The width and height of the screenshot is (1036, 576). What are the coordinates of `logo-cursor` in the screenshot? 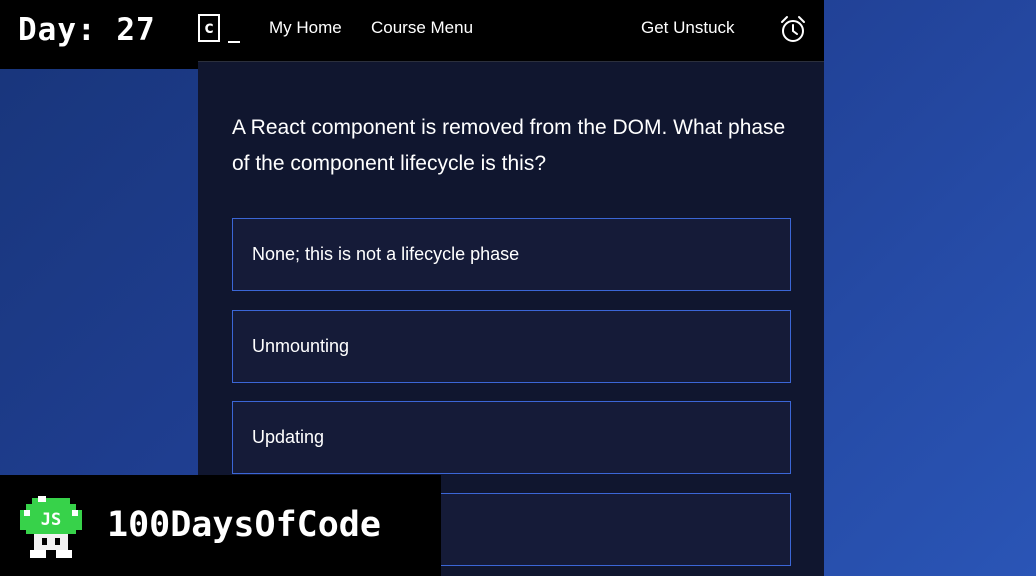 It's located at (234, 42).